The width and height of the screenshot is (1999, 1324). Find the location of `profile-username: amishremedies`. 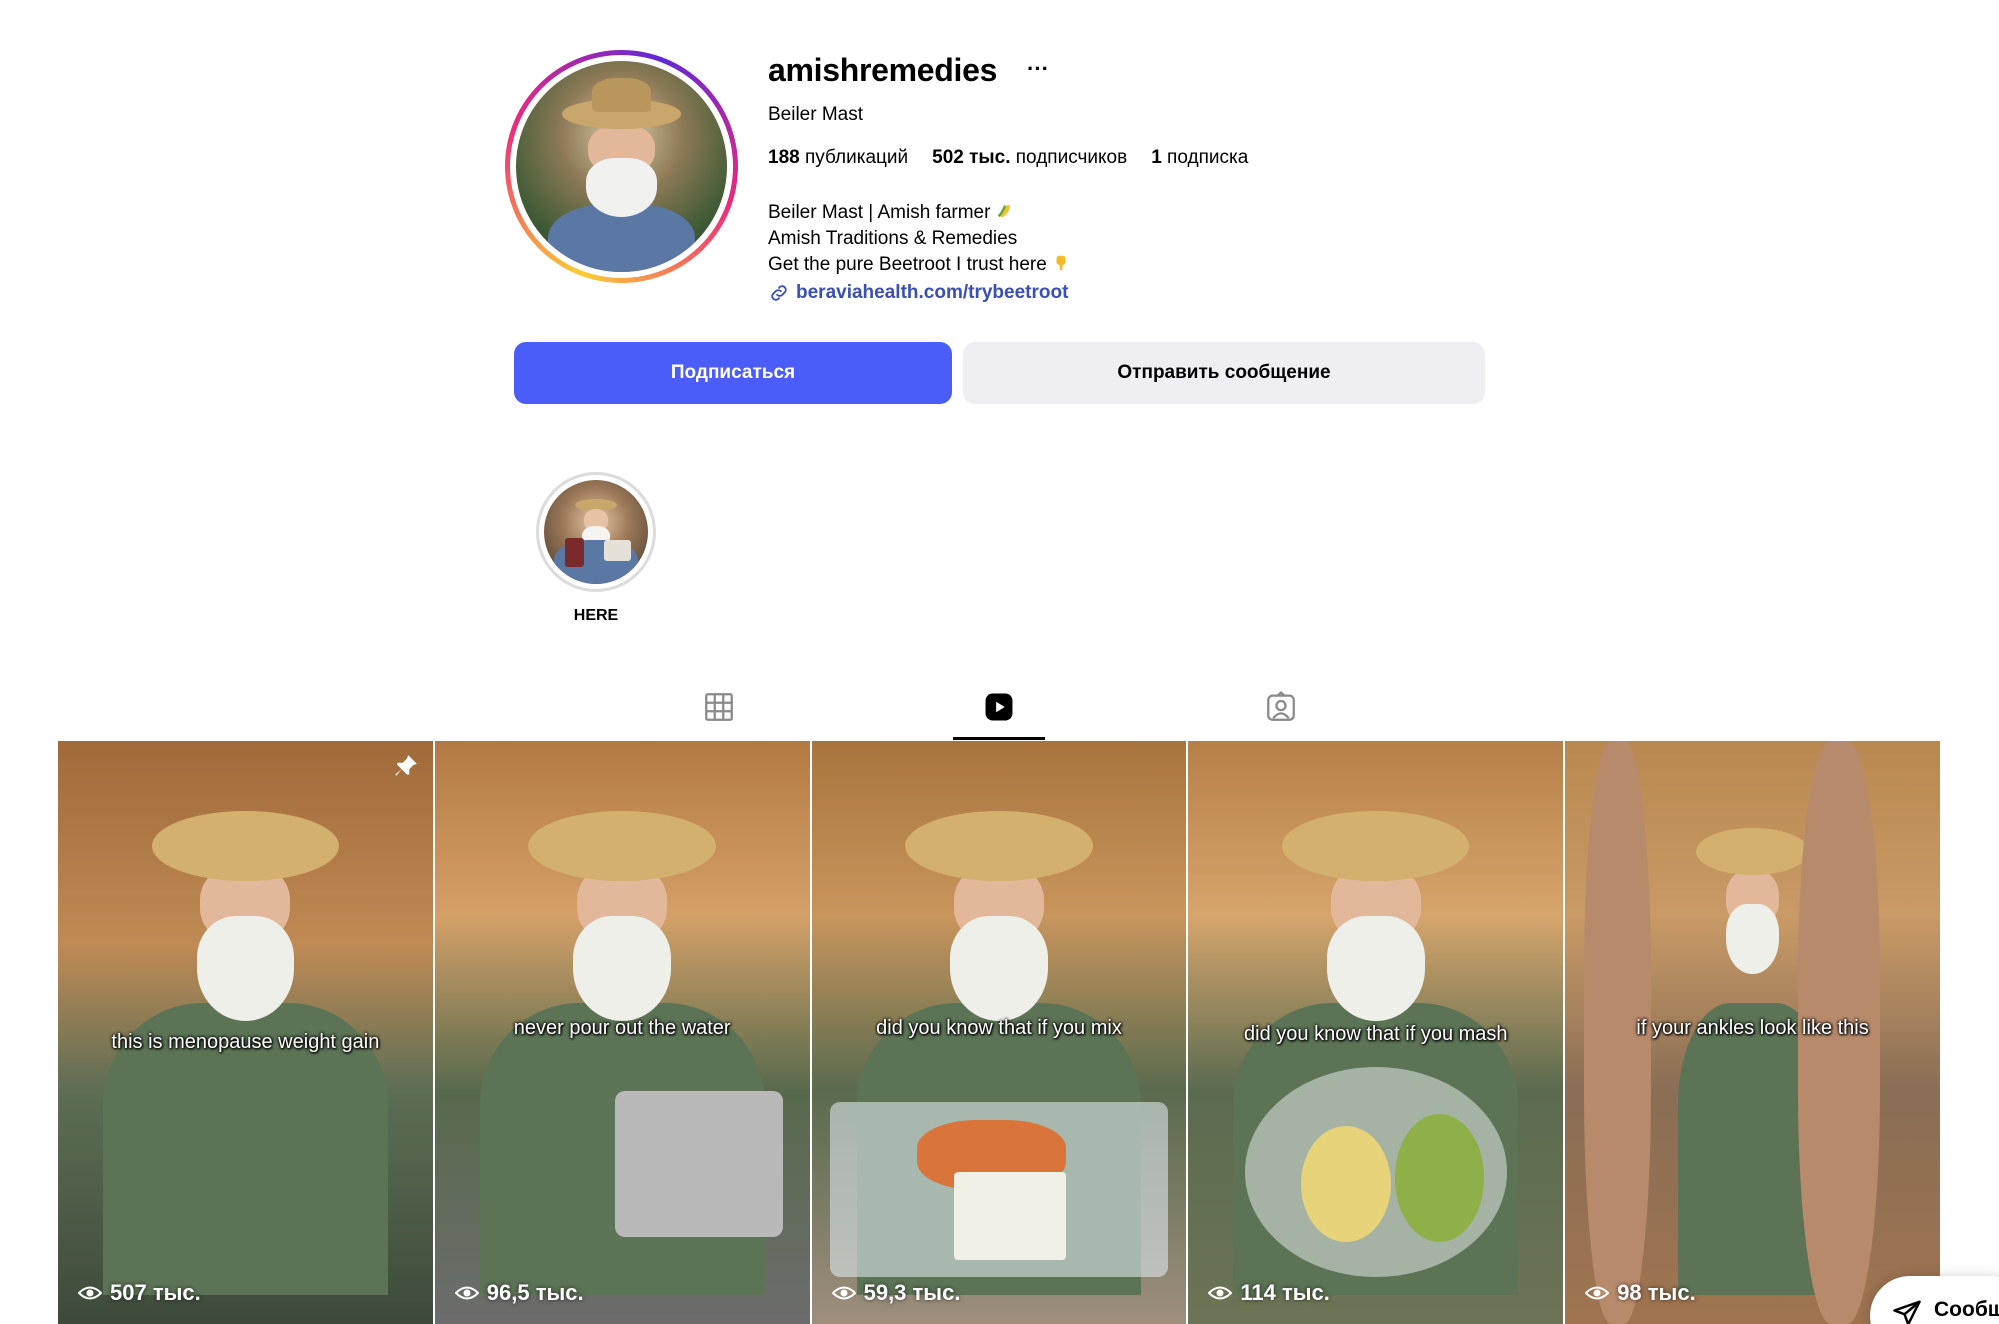

profile-username: amishremedies is located at coordinates (883, 70).